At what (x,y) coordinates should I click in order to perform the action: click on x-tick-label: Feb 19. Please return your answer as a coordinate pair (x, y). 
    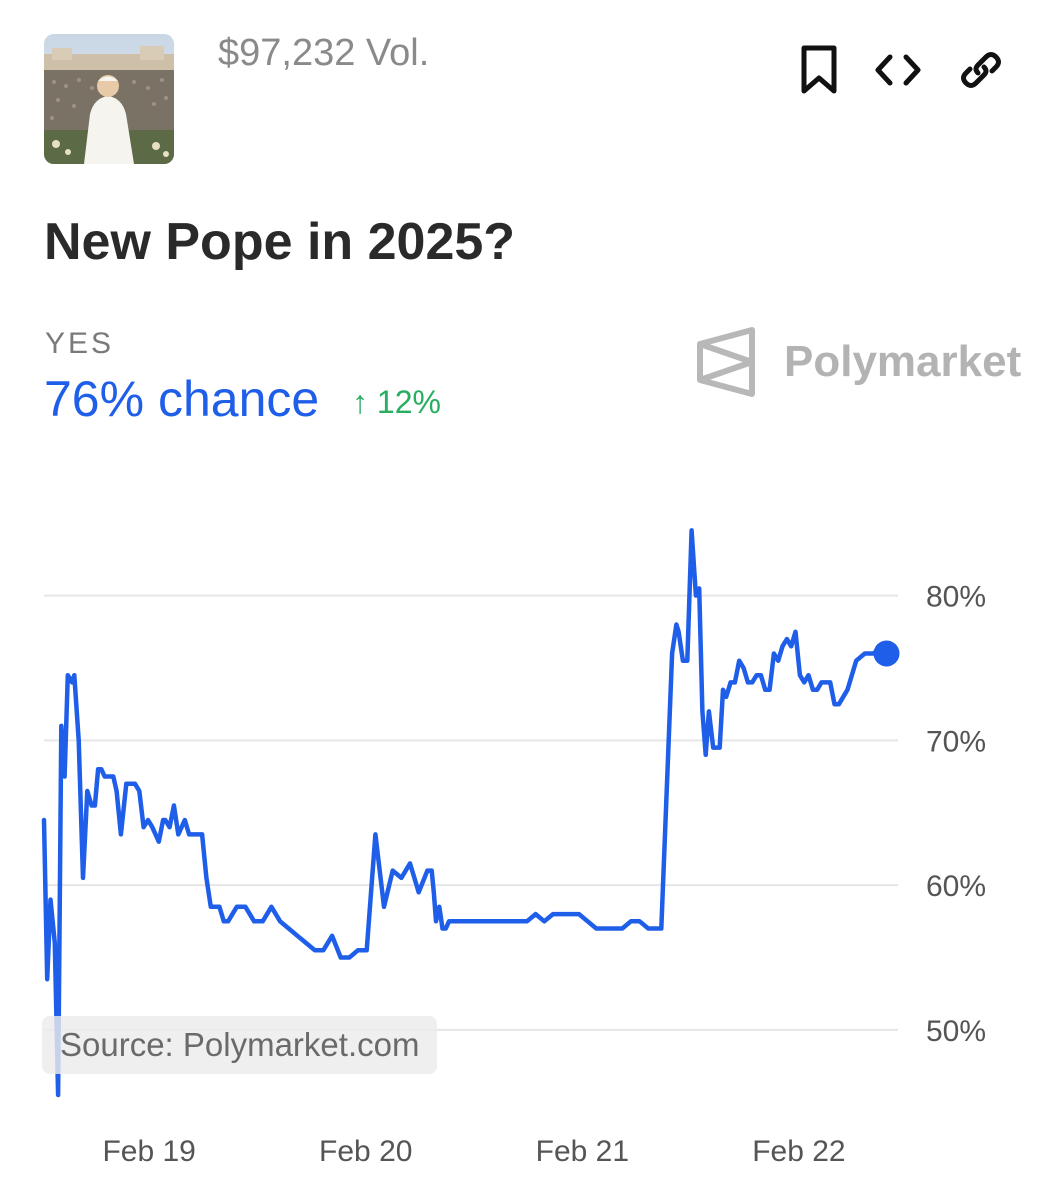
    Looking at the image, I should click on (148, 1151).